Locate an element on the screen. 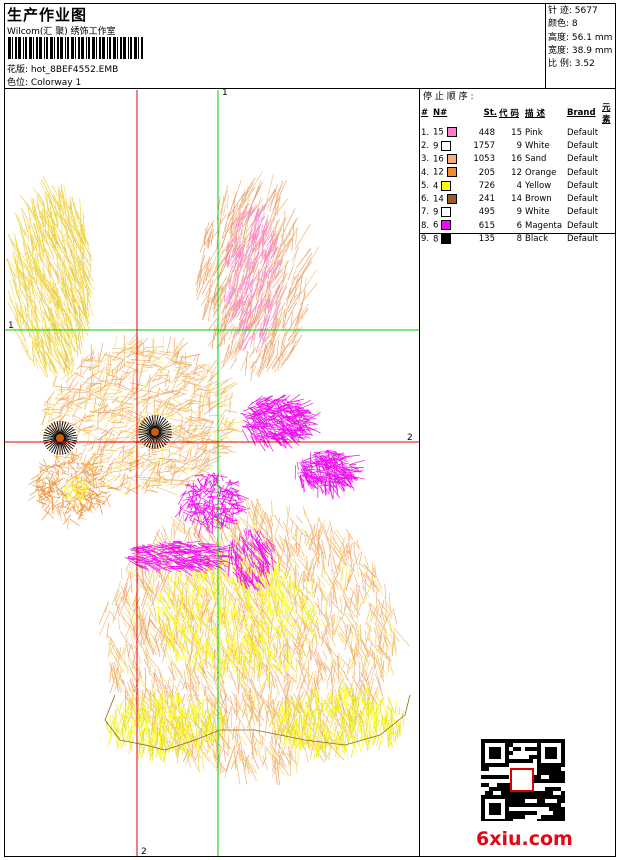  row-stitches: 1757 is located at coordinates (484, 145).